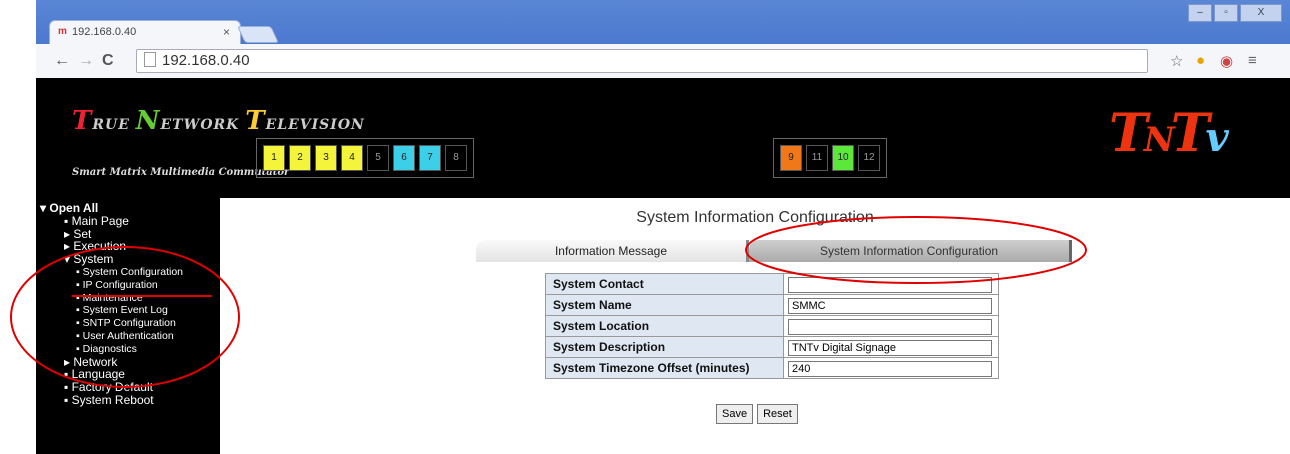 The height and width of the screenshot is (454, 1290). What do you see at coordinates (1226, 13) in the screenshot?
I see `maximize-button: ▫` at bounding box center [1226, 13].